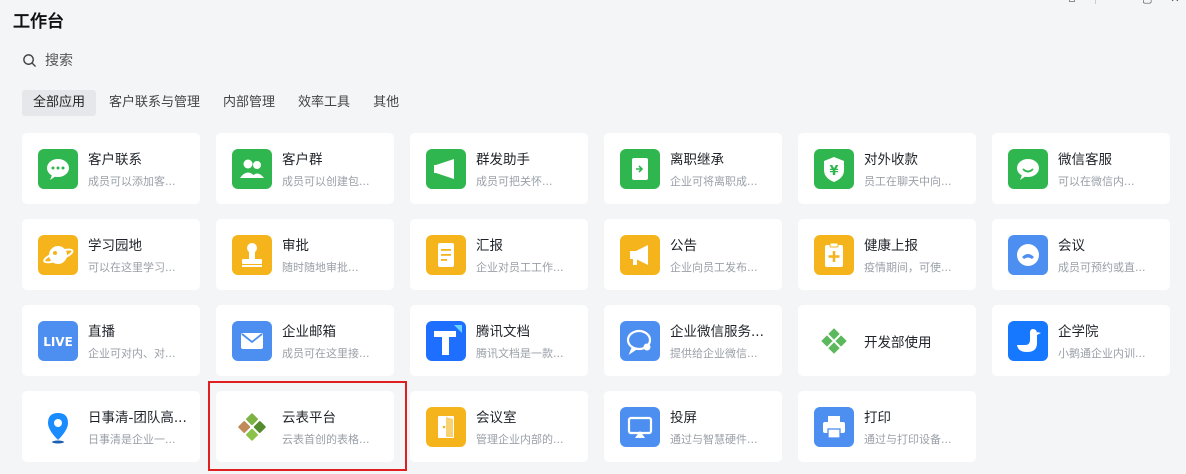 Image resolution: width=1186 pixels, height=474 pixels. I want to click on app-name: 腾讯文档, so click(503, 332).